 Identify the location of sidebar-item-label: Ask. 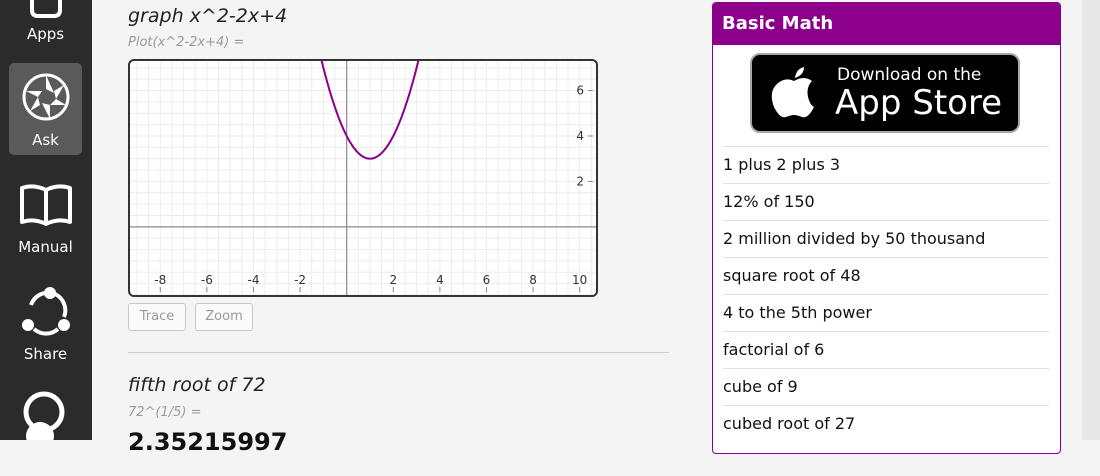
(45, 140).